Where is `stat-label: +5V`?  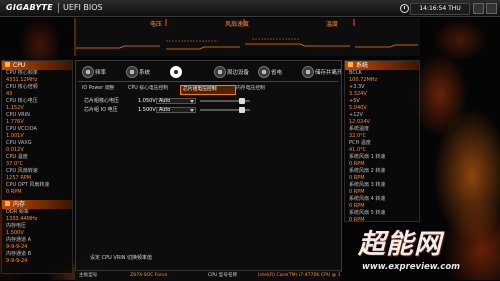 stat-label: +5V is located at coordinates (354, 101).